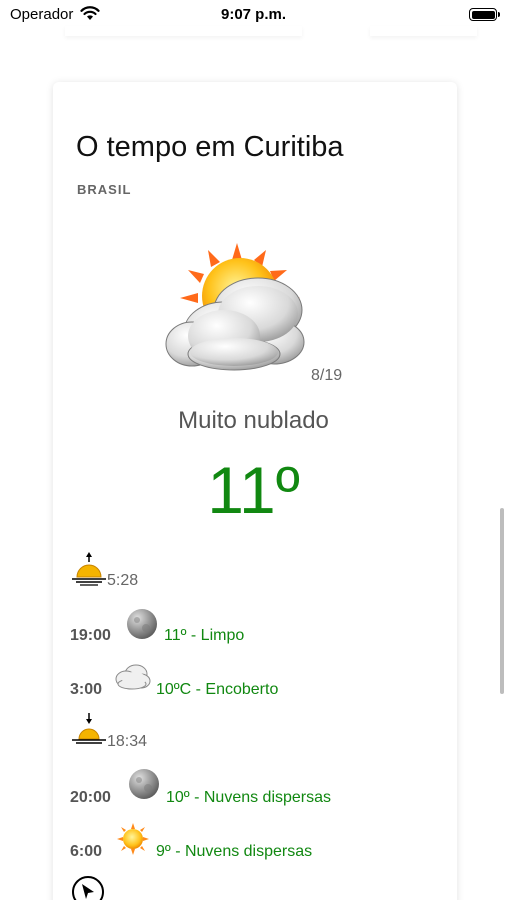 Image resolution: width=507 pixels, height=900 pixels. What do you see at coordinates (502, 601) in the screenshot?
I see `scrollbar` at bounding box center [502, 601].